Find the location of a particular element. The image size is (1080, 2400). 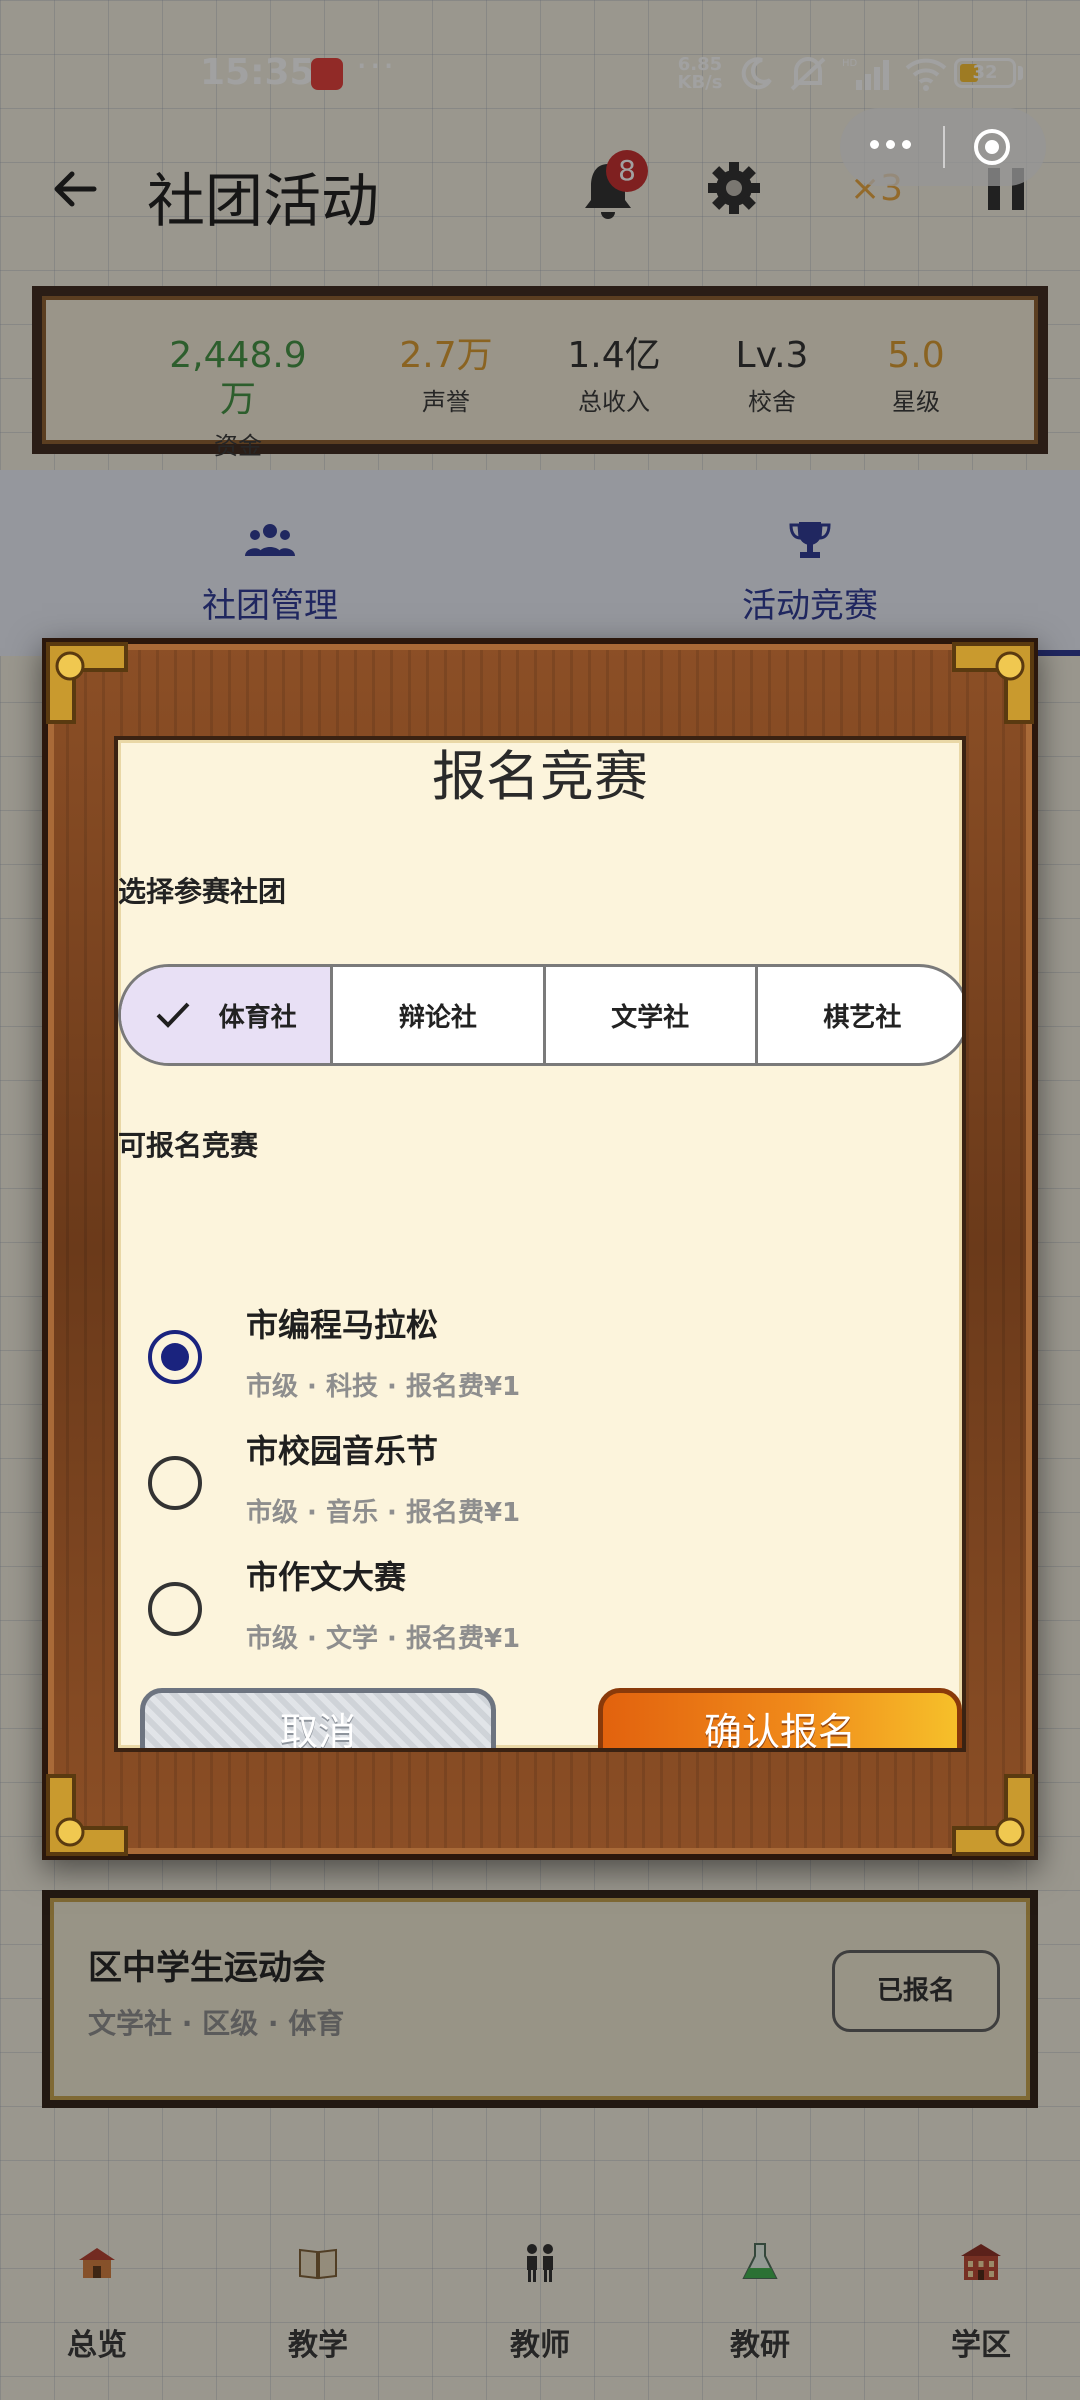

club-option: 棋艺社 is located at coordinates (858, 1015).